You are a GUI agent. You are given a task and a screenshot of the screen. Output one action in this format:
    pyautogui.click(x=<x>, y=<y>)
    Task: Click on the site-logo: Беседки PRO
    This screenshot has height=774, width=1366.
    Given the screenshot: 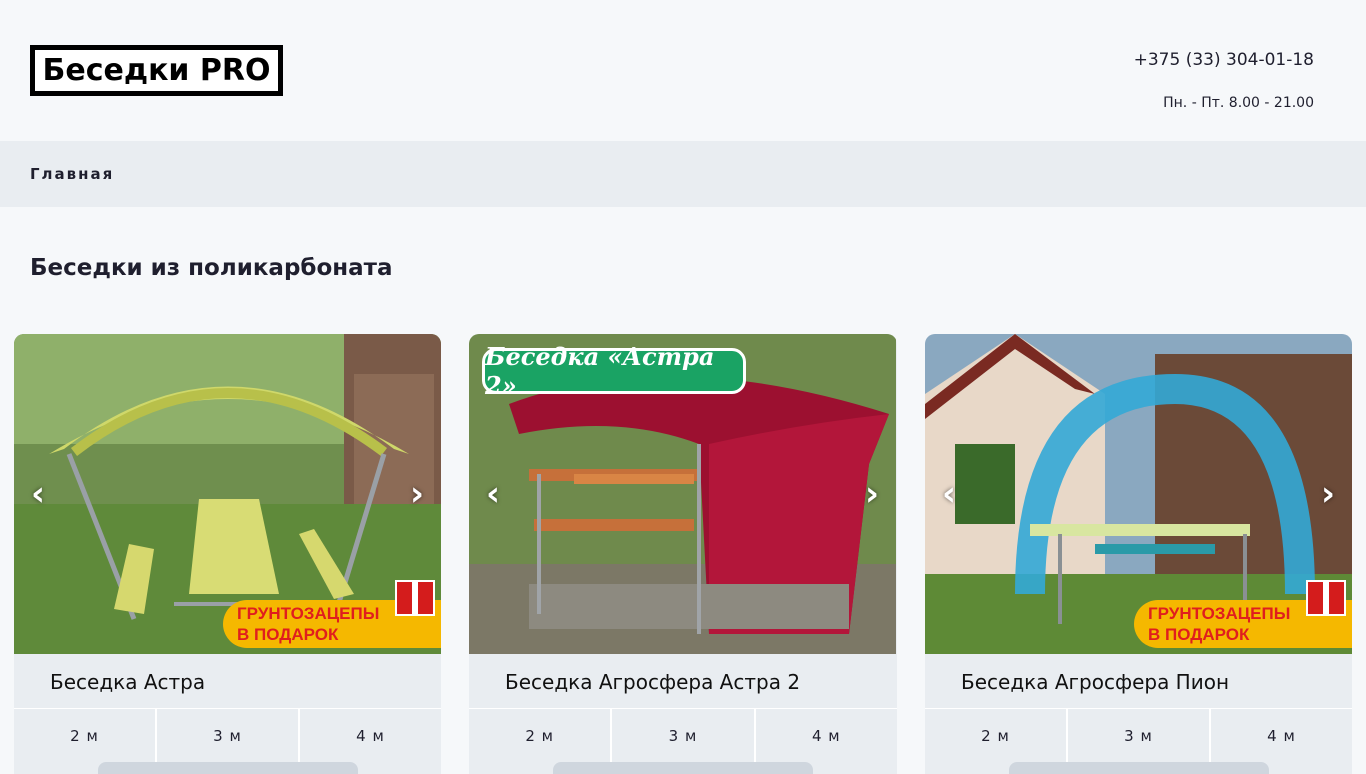 What is the action you would take?
    pyautogui.click(x=156, y=70)
    